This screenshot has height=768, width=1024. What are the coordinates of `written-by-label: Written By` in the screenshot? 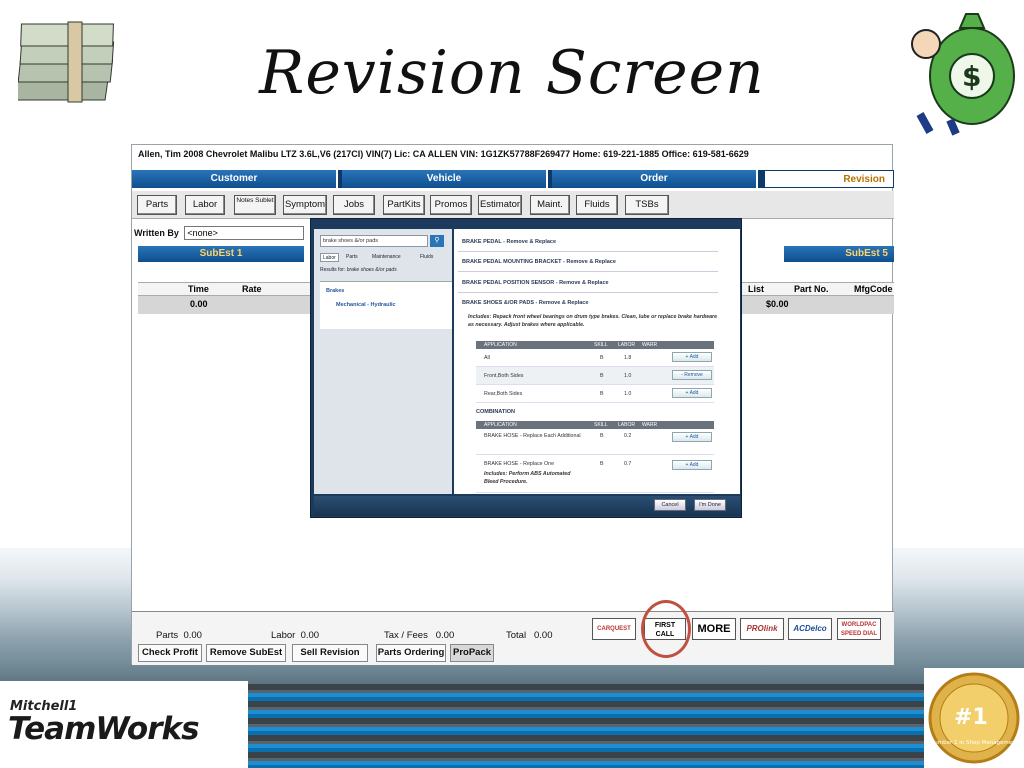 It's located at (156, 233).